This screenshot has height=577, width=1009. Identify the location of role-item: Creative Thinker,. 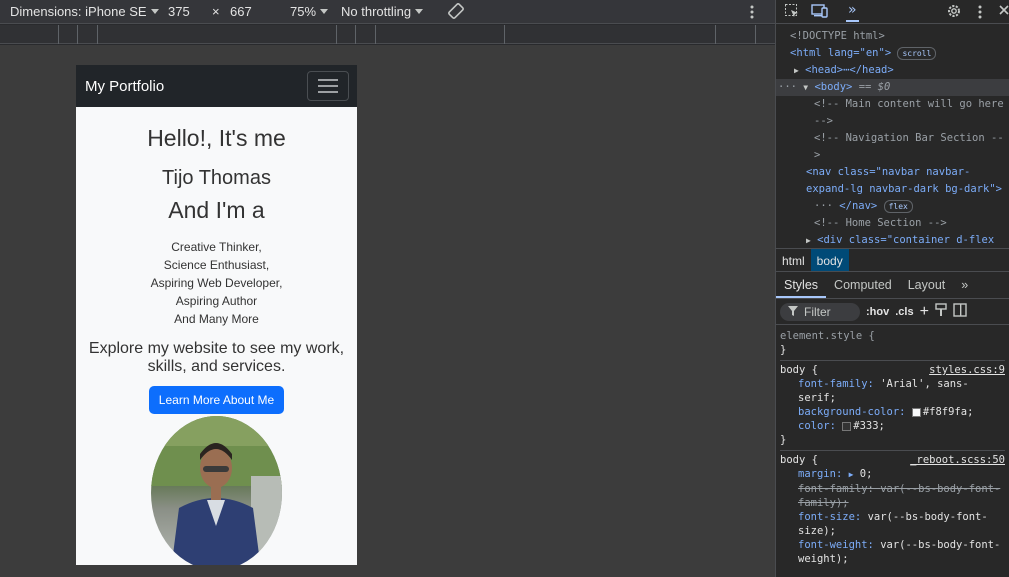
(216, 247).